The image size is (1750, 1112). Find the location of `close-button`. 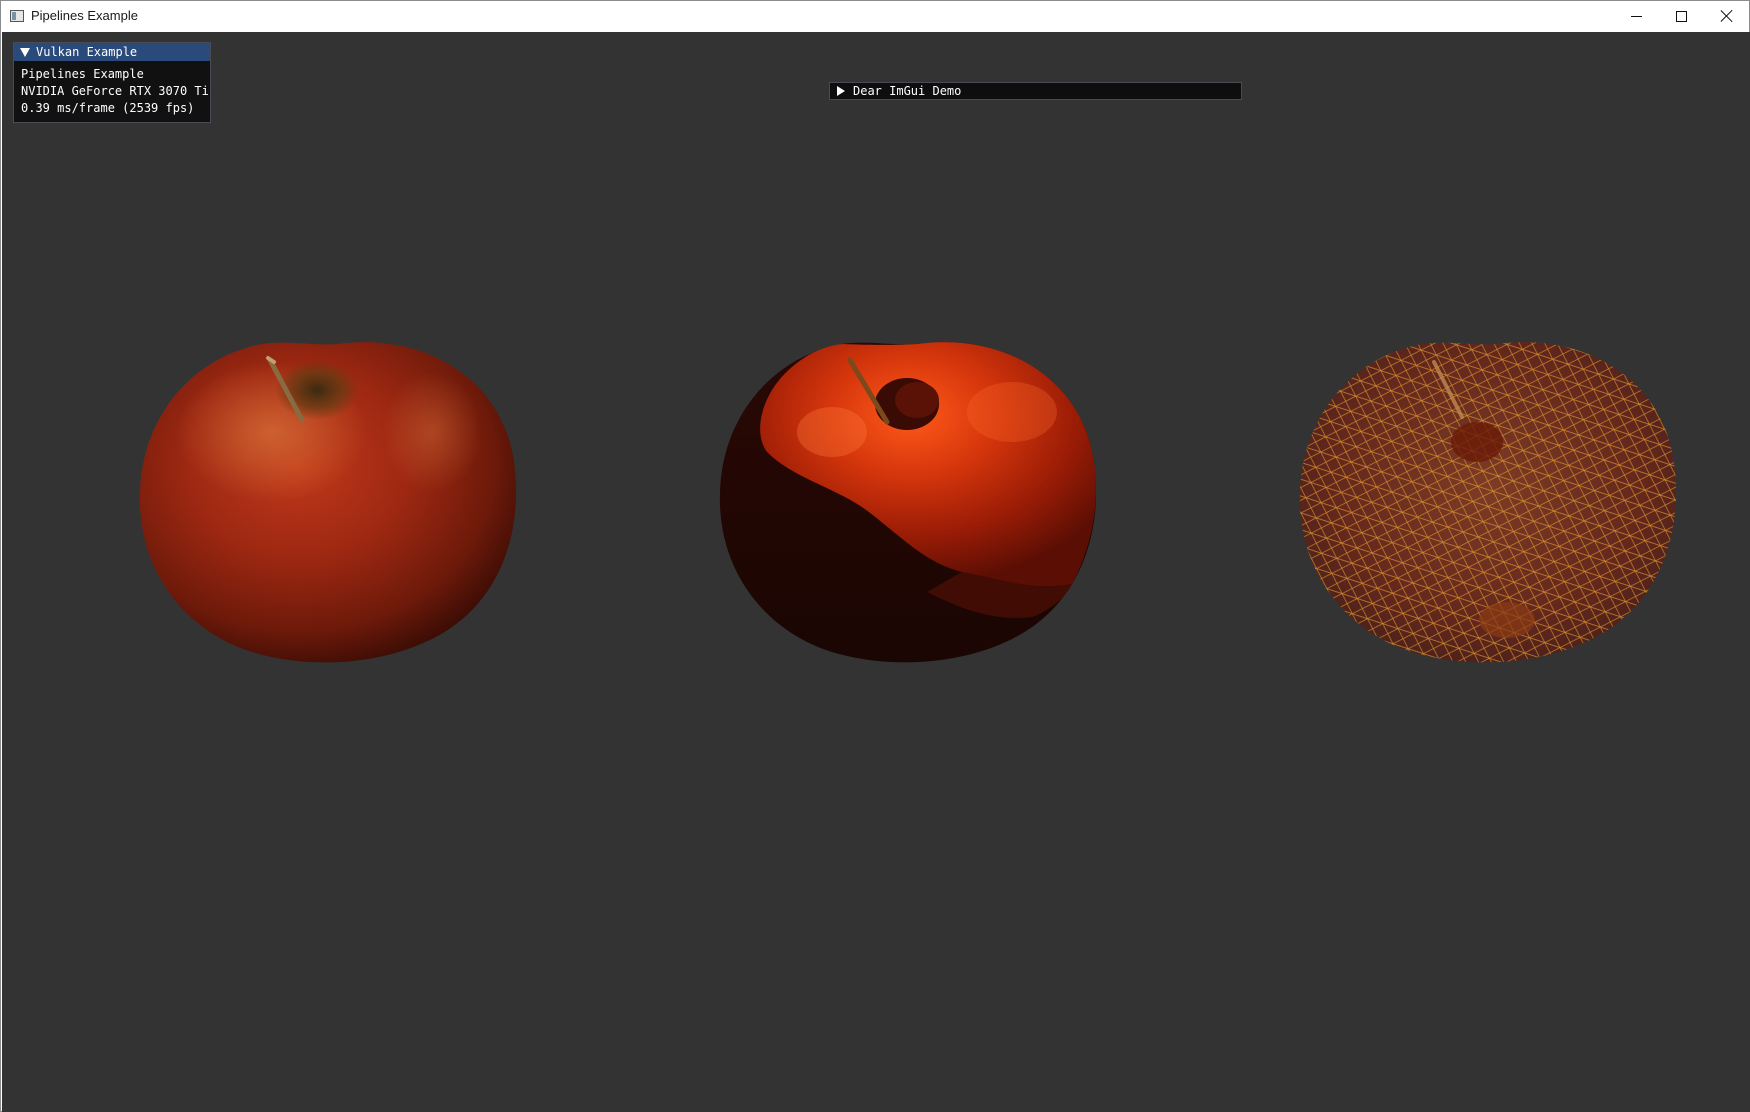

close-button is located at coordinates (1727, 16).